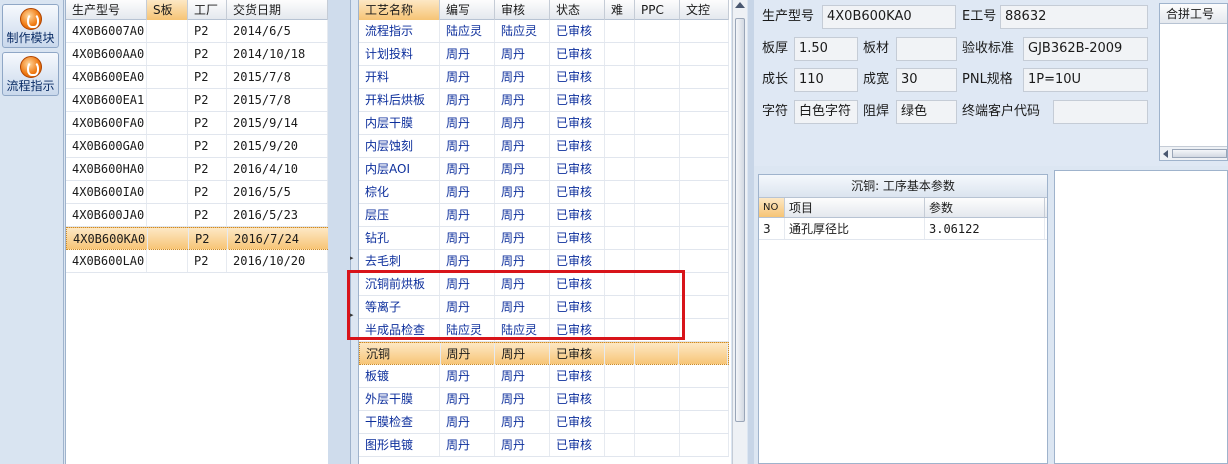  I want to click on width-field: 30, so click(926, 80).